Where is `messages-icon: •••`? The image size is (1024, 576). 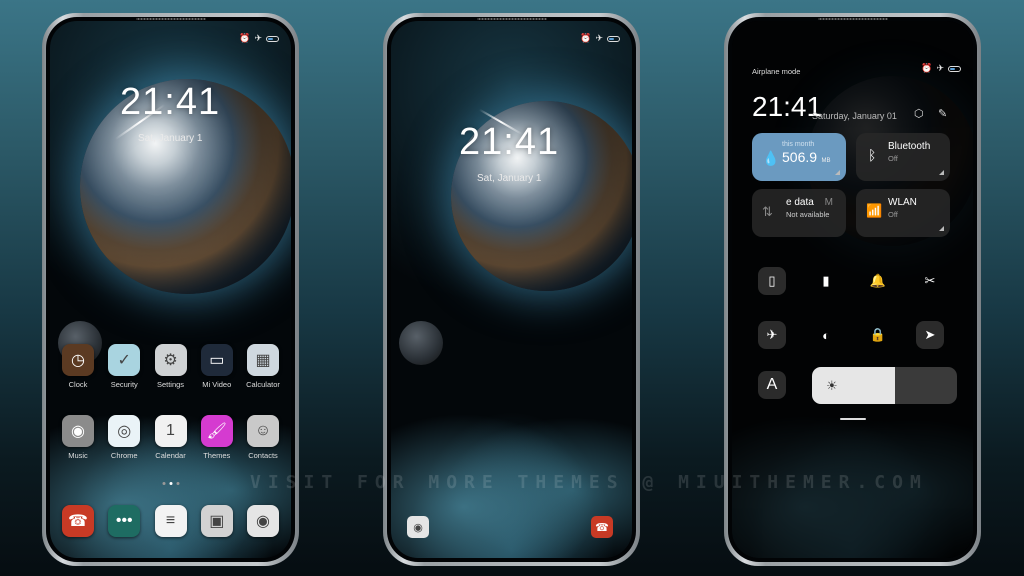 messages-icon: ••• is located at coordinates (124, 521).